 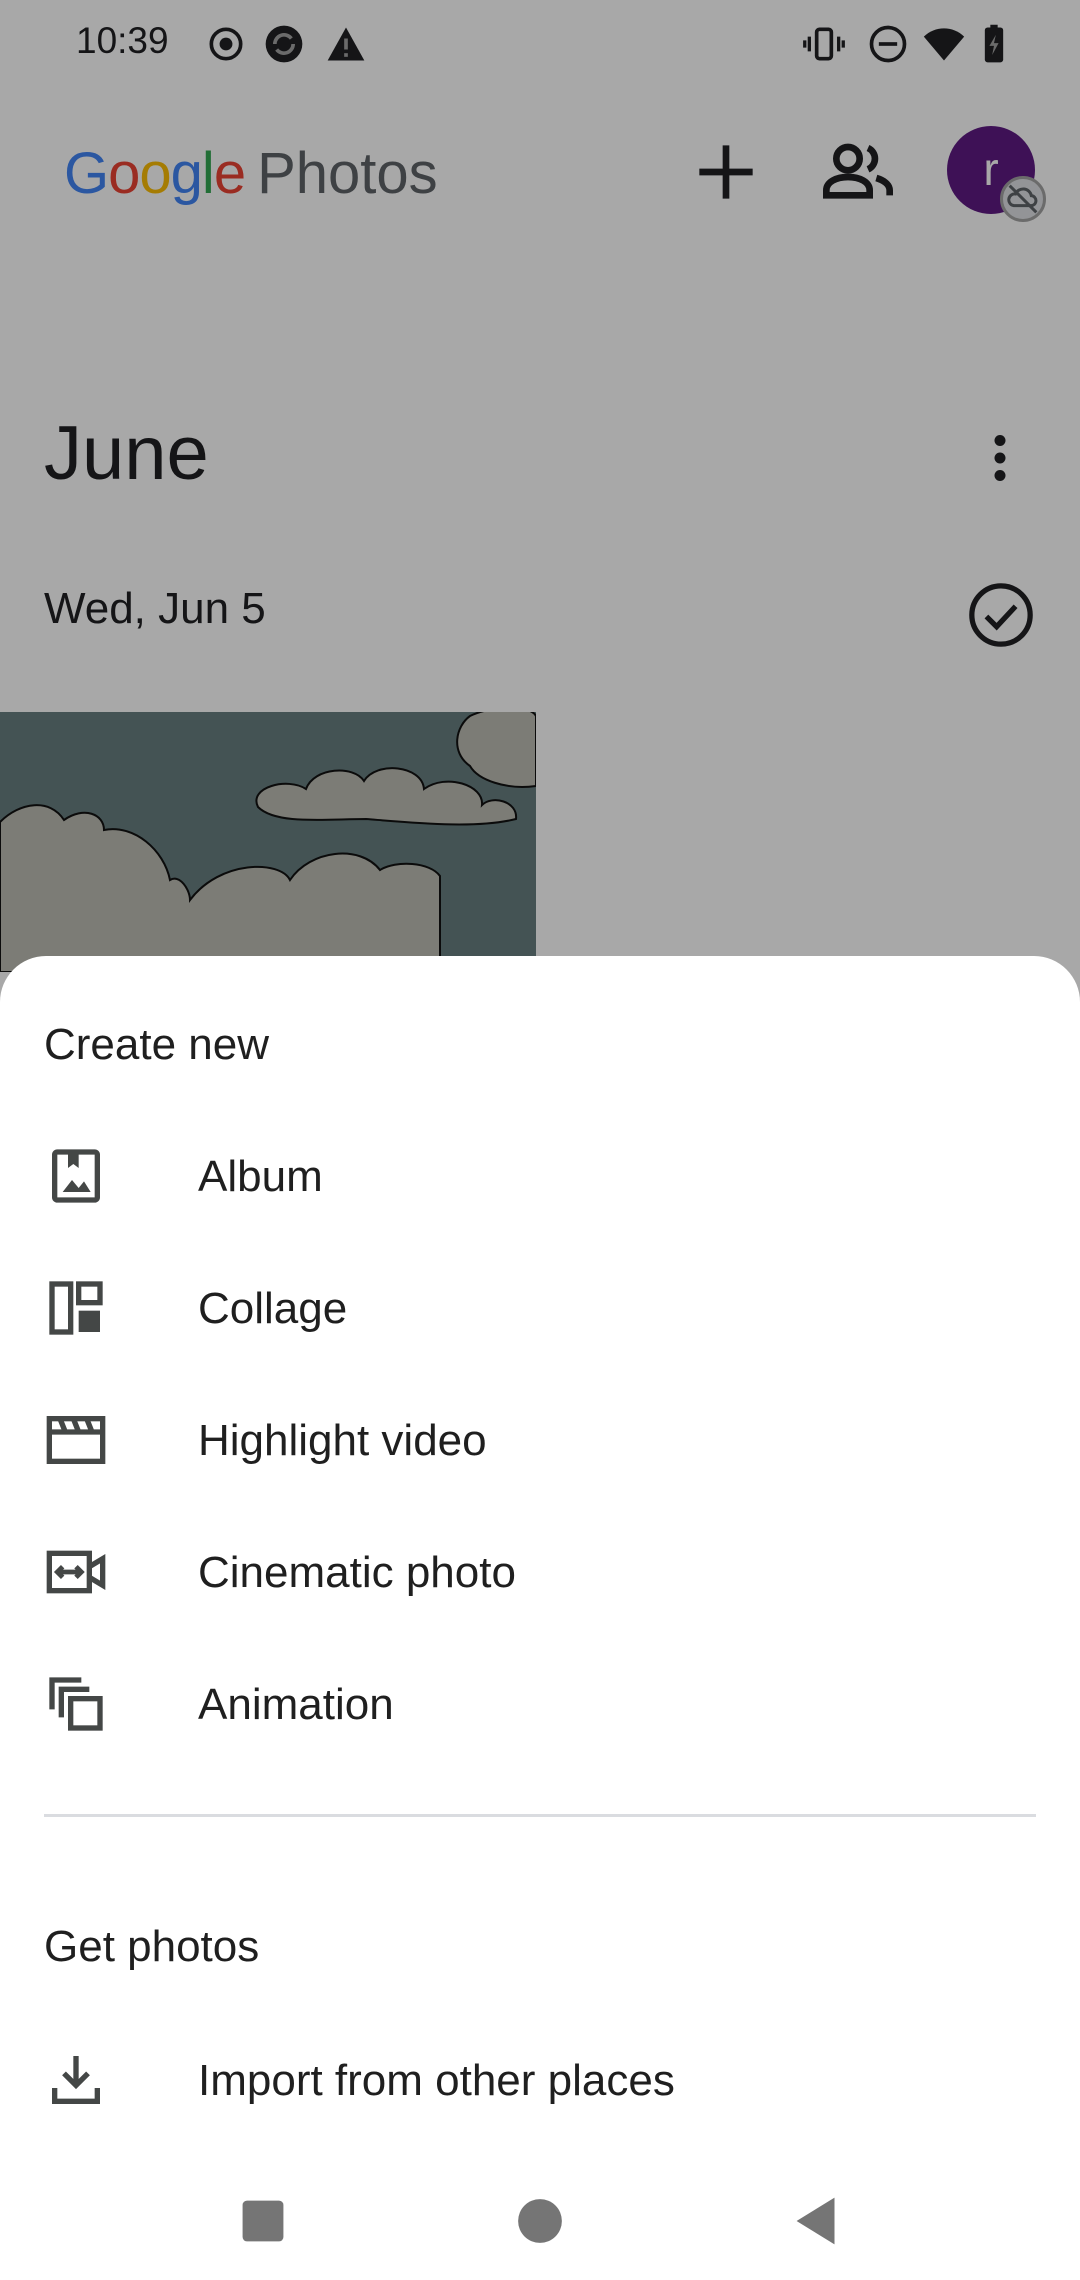 What do you see at coordinates (76, 1704) in the screenshot?
I see `animation-icon` at bounding box center [76, 1704].